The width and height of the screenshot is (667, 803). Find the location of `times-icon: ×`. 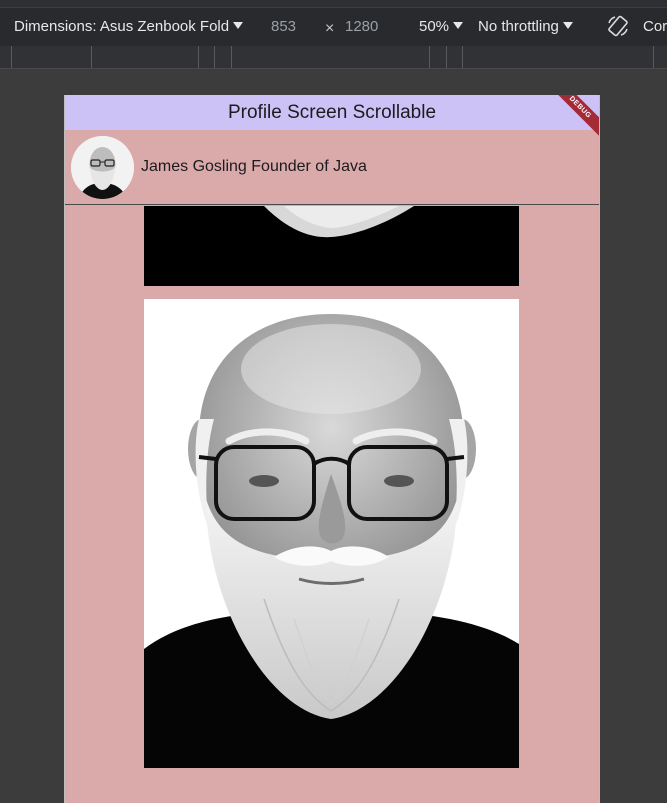

times-icon: × is located at coordinates (330, 28).